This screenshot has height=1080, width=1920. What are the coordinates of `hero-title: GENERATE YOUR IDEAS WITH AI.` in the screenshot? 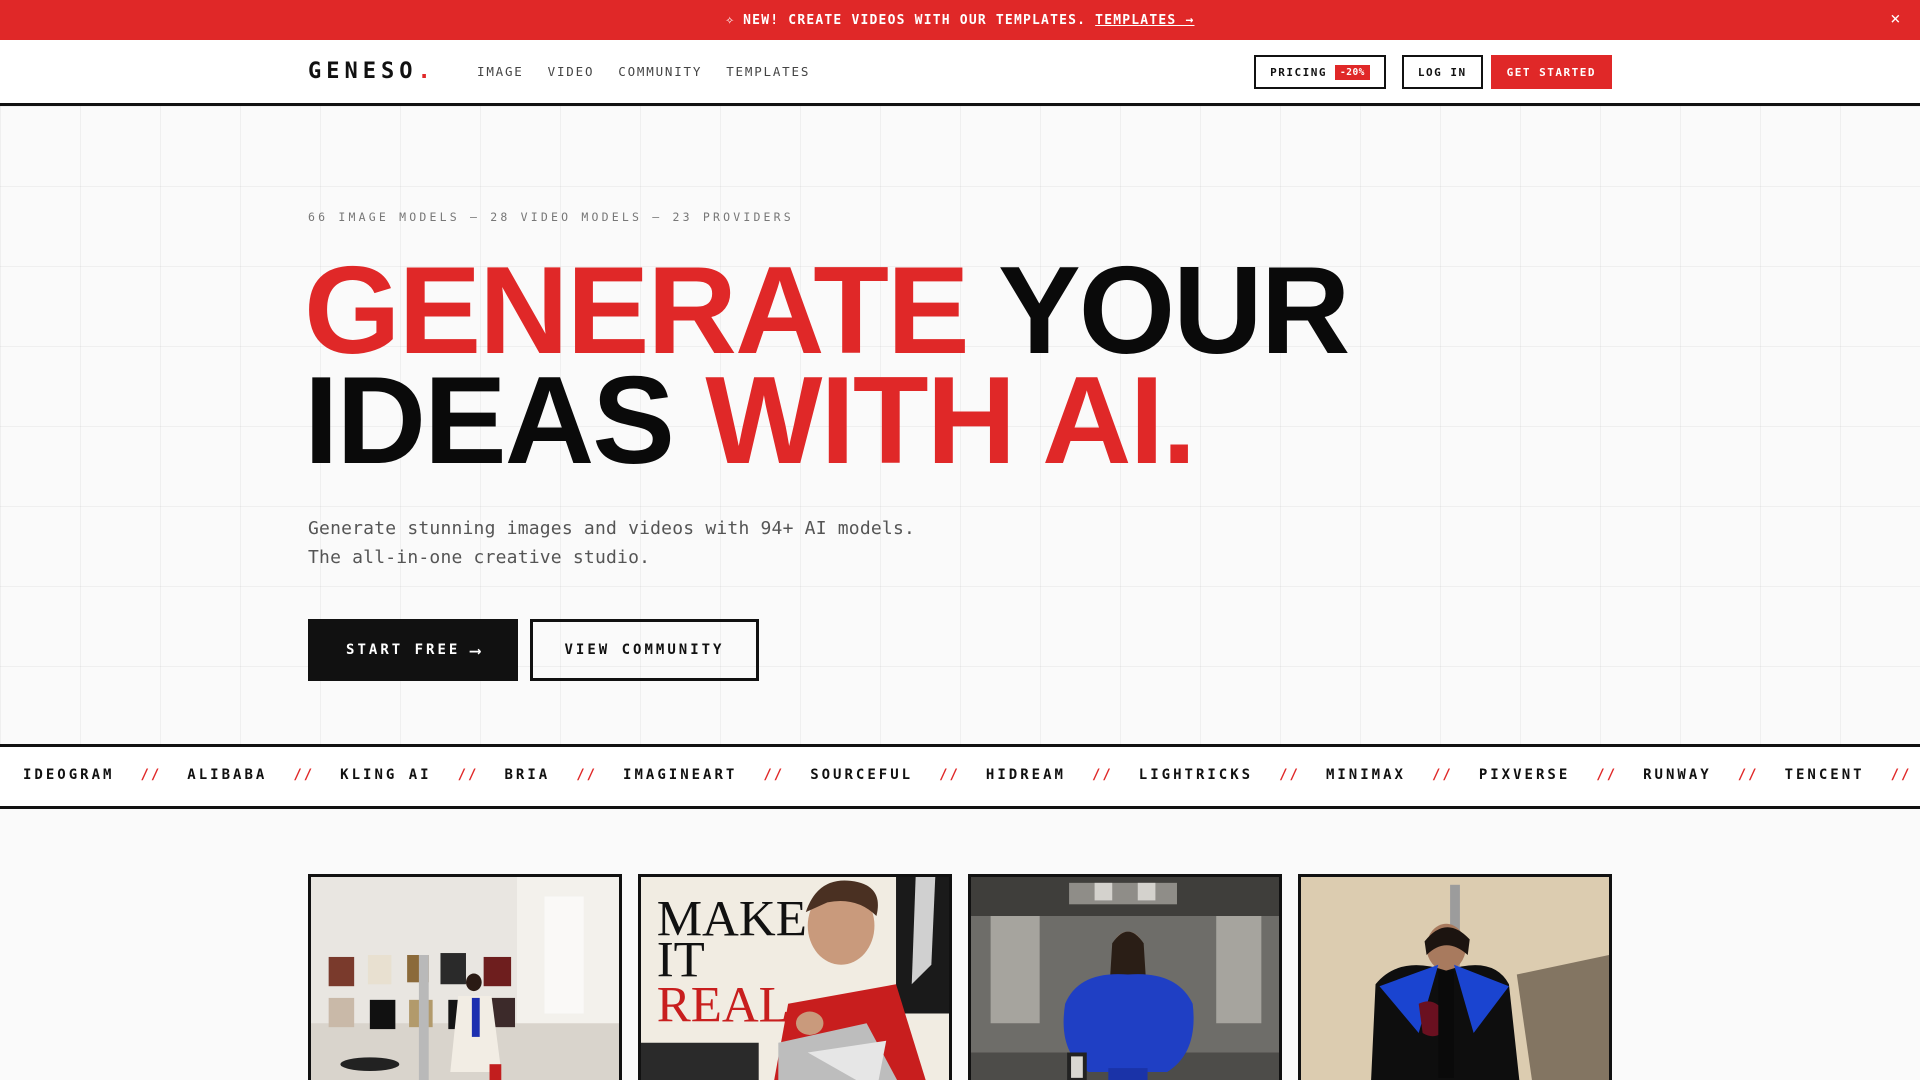 It's located at (827, 366).